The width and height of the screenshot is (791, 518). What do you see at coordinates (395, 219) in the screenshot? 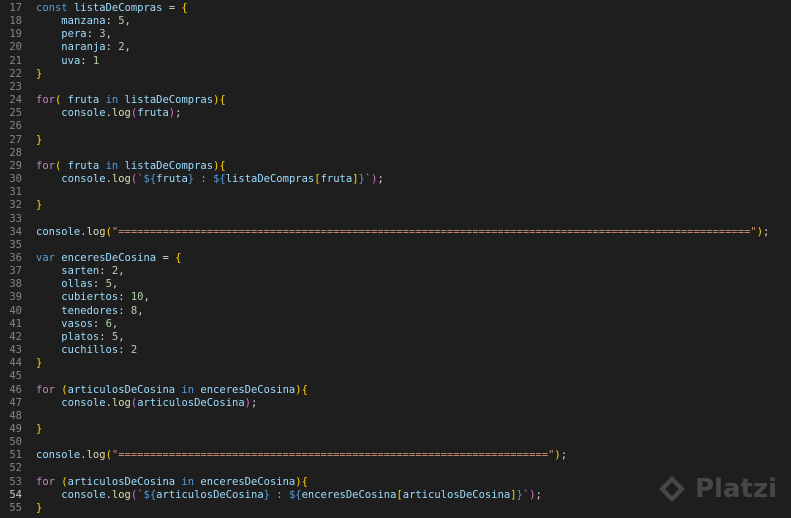
I see `code-line: 33` at bounding box center [395, 219].